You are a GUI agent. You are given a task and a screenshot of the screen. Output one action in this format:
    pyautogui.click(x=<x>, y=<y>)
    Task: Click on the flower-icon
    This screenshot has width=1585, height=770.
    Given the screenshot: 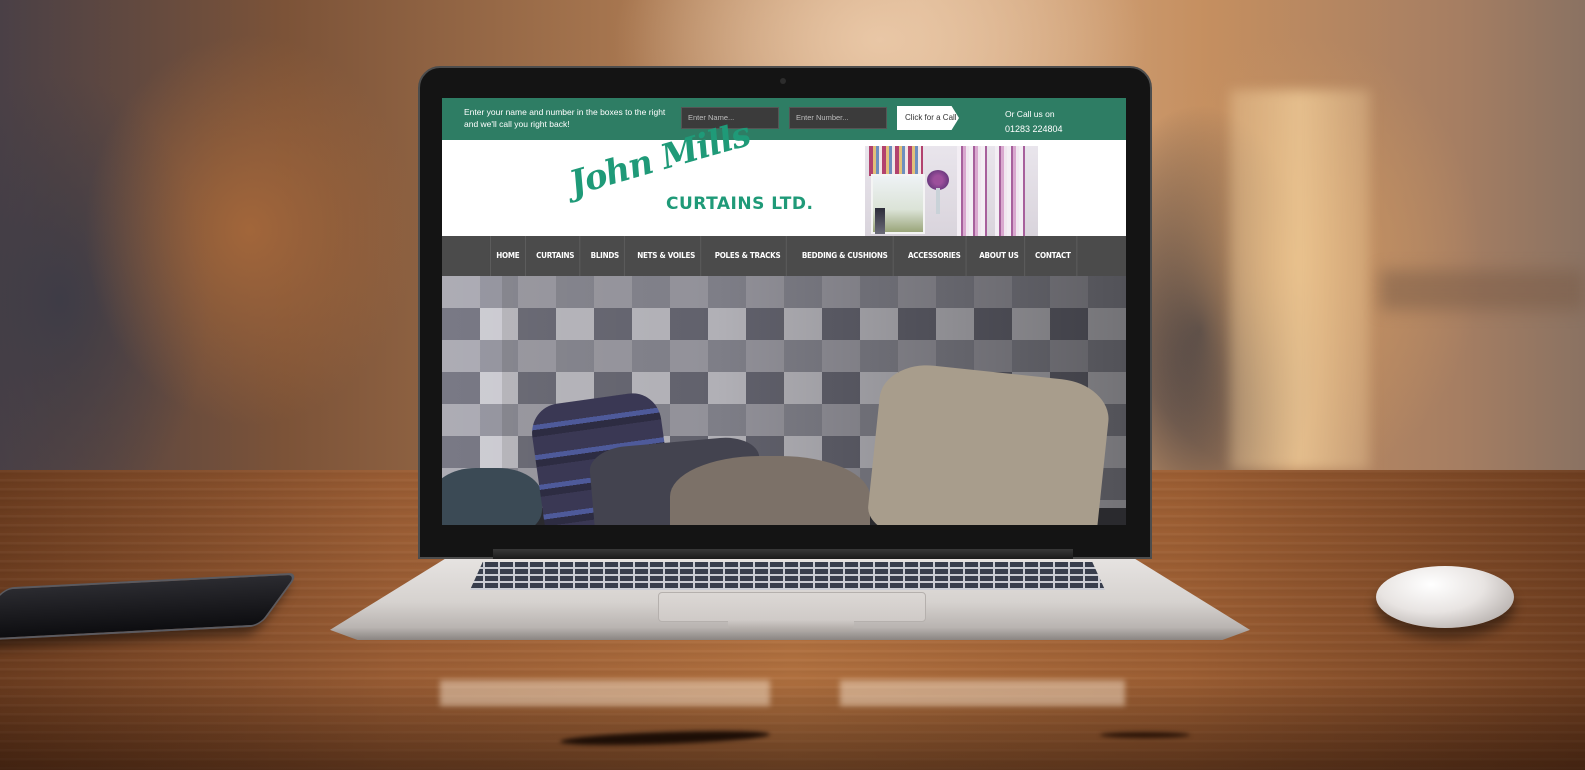 What is the action you would take?
    pyautogui.click(x=938, y=180)
    